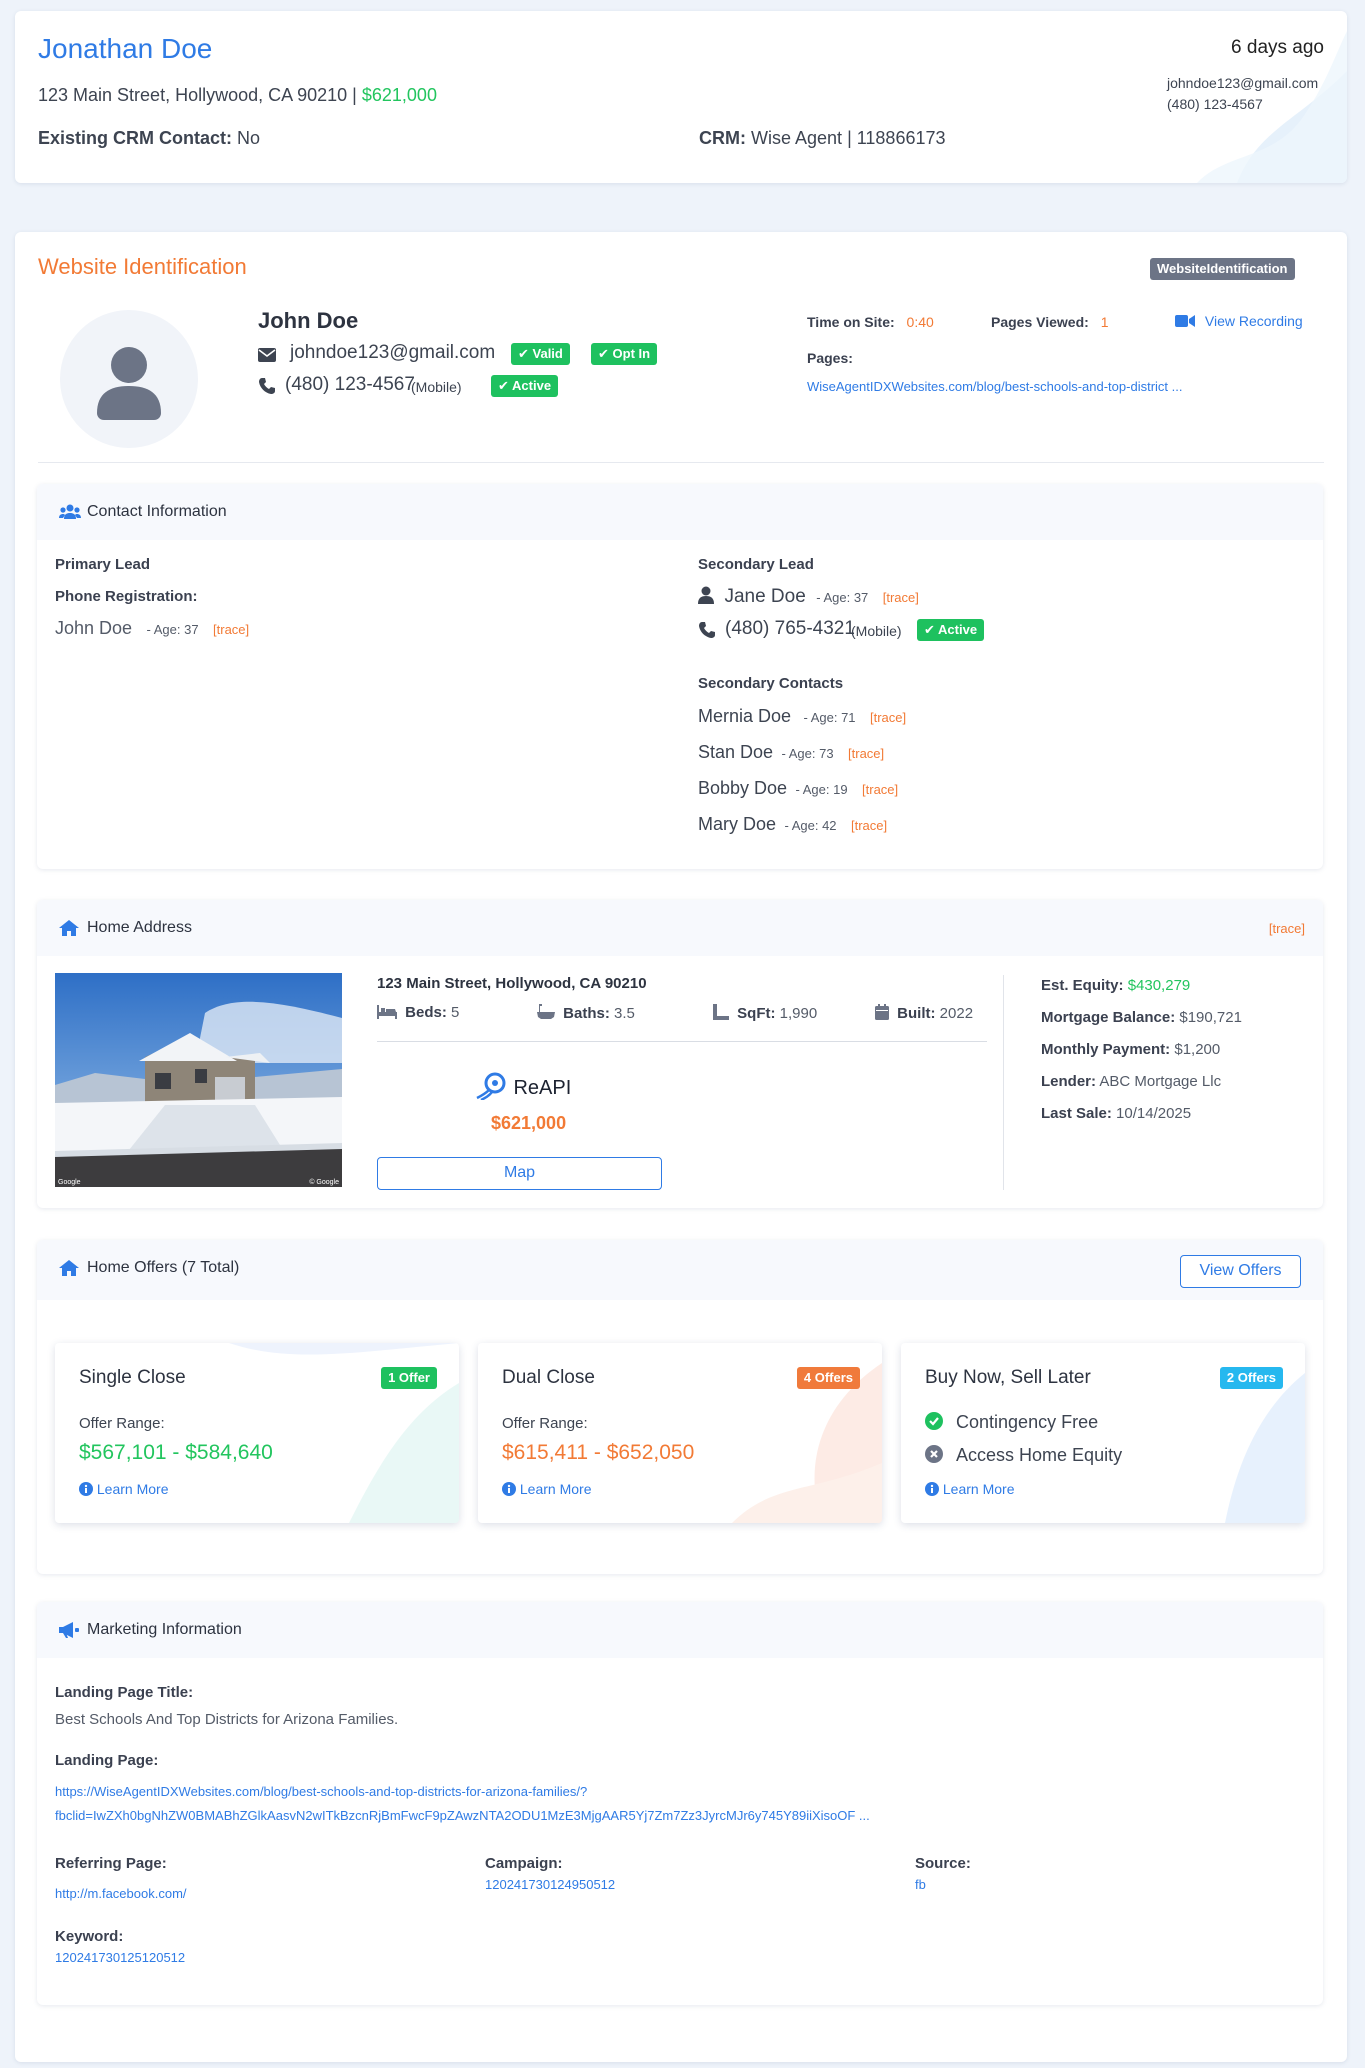 The height and width of the screenshot is (2068, 1365). Describe the element at coordinates (1131, 1049) in the screenshot. I see `monthly-payment: Monthly Payment: $1,200` at that location.